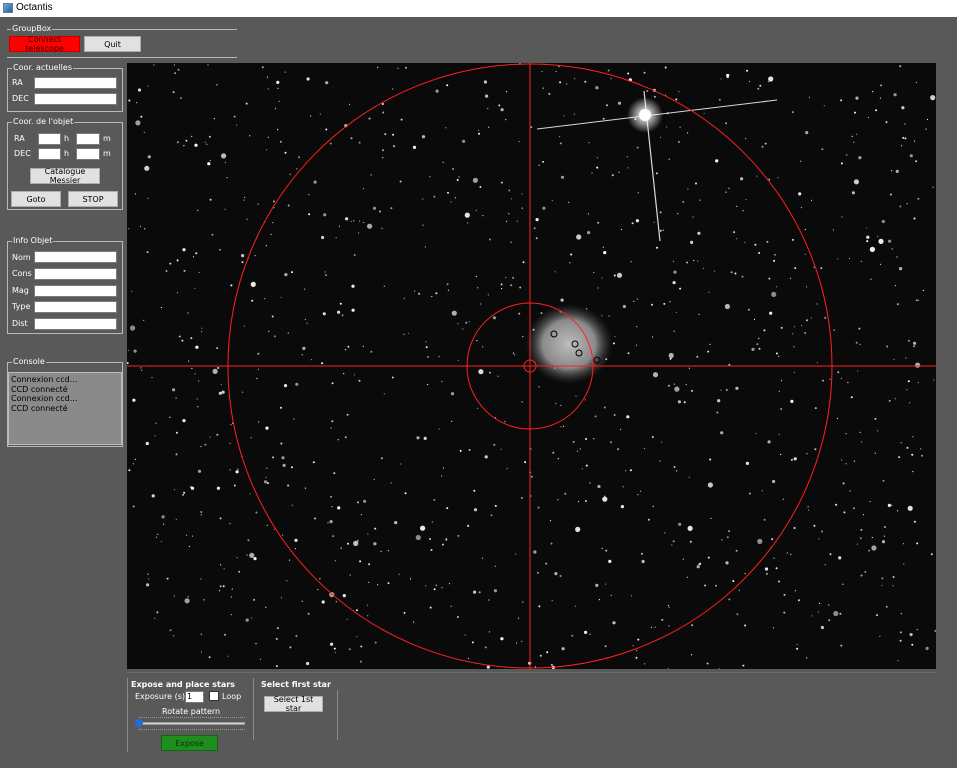  What do you see at coordinates (75, 307) in the screenshot?
I see `info-type-field` at bounding box center [75, 307].